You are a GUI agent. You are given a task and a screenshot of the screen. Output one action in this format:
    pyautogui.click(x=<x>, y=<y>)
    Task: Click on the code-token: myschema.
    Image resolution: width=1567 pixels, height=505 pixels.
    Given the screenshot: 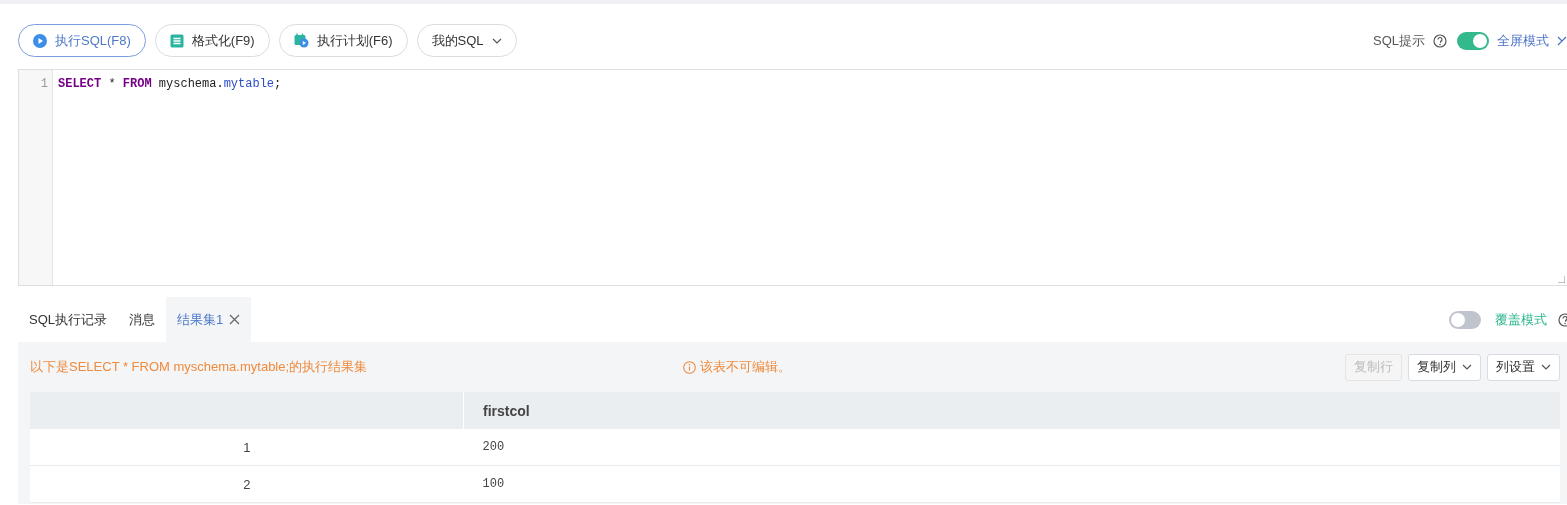 What is the action you would take?
    pyautogui.click(x=190, y=85)
    